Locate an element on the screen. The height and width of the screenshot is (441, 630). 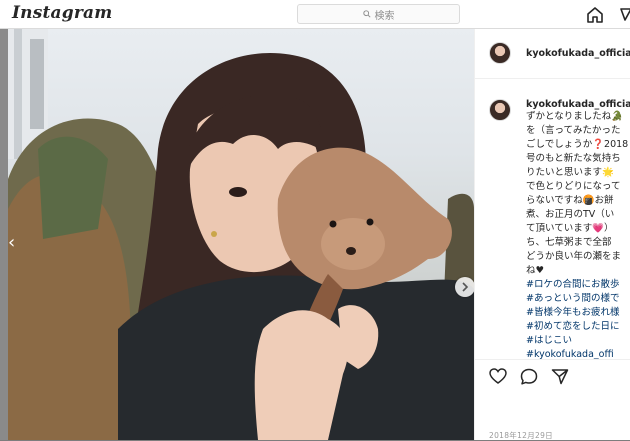
hashtag-link: #はじこい is located at coordinates (549, 341).